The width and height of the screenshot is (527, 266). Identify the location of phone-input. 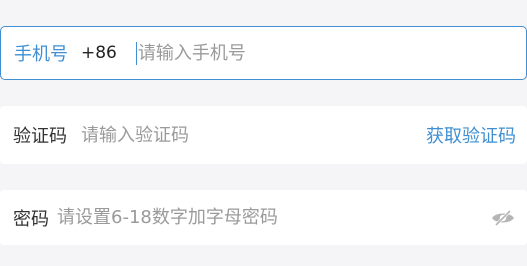
(331, 53).